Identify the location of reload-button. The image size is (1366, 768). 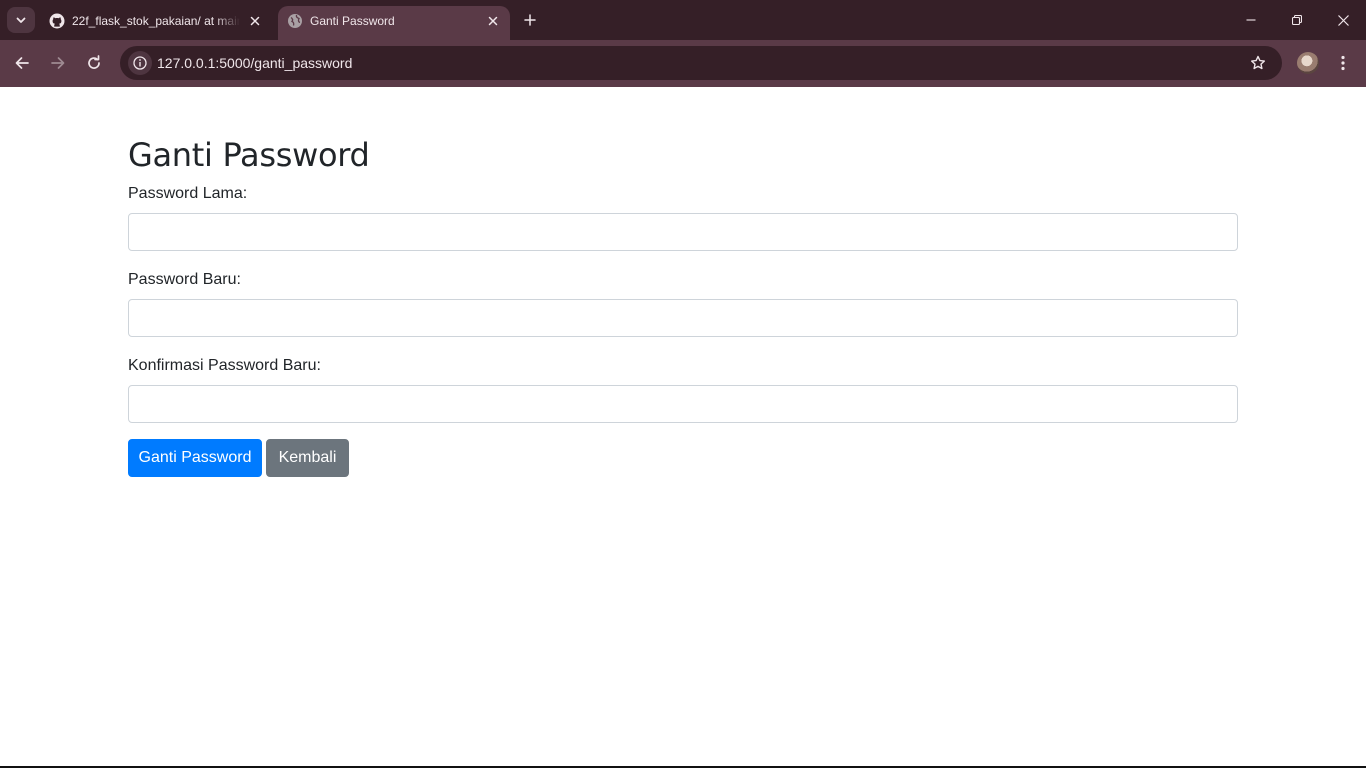
(94, 63).